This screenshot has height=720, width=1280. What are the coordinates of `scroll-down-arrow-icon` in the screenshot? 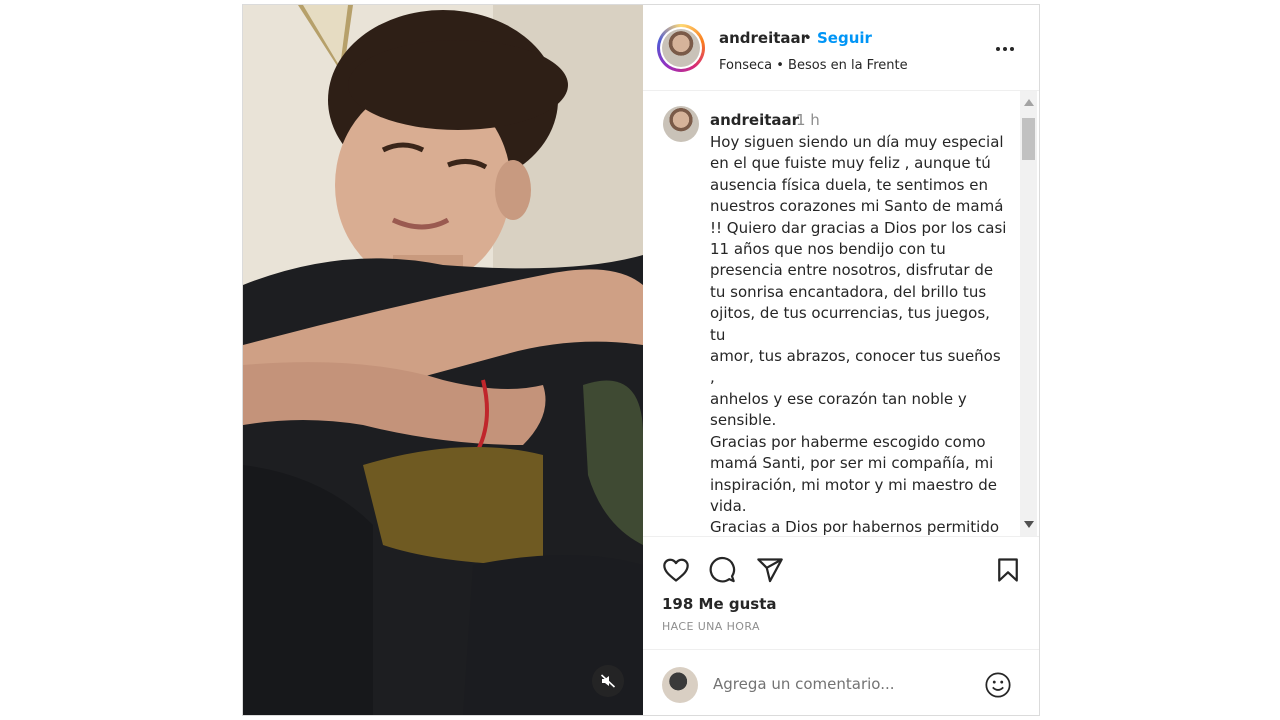 It's located at (1029, 524).